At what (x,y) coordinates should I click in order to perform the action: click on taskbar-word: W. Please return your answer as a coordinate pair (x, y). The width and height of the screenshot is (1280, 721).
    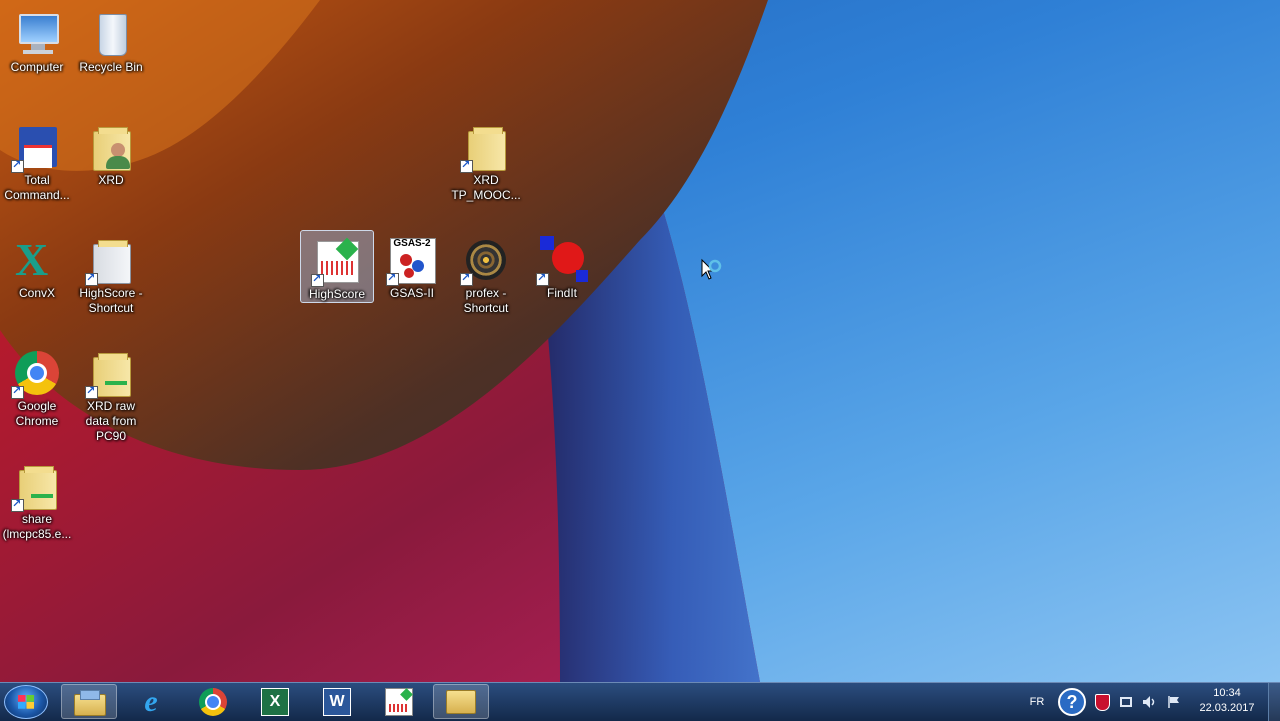
    Looking at the image, I should click on (337, 701).